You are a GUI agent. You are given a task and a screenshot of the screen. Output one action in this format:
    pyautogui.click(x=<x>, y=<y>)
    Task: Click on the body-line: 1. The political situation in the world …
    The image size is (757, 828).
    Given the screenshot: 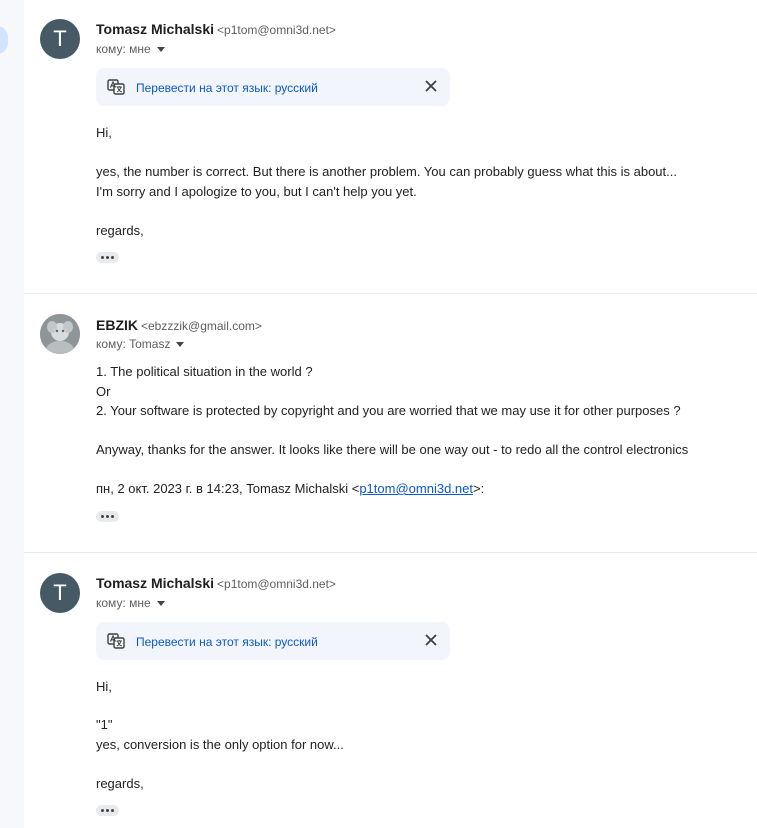 What is the action you would take?
    pyautogui.click(x=204, y=371)
    